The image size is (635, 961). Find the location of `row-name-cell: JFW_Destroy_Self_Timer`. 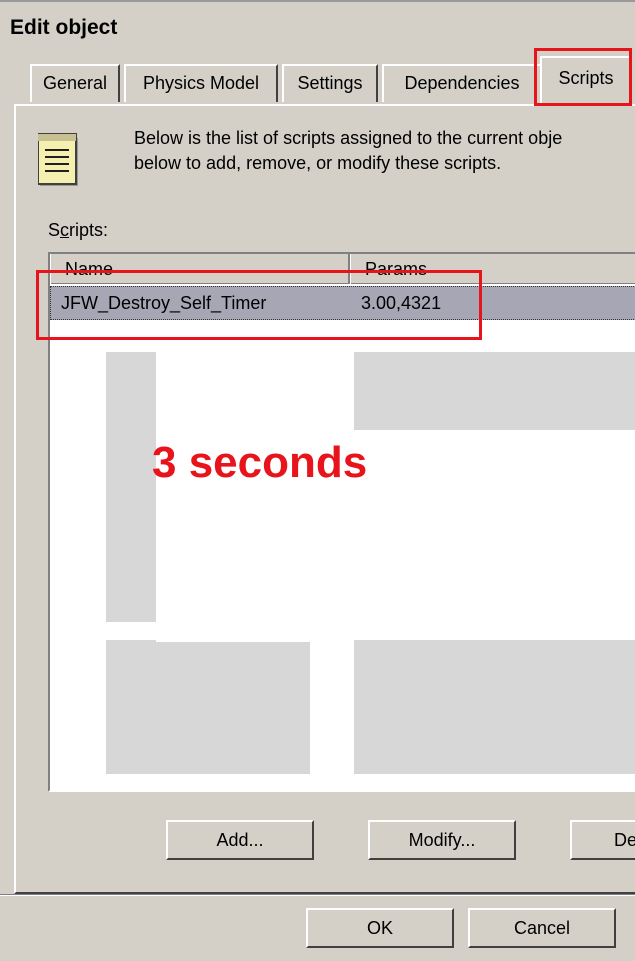

row-name-cell: JFW_Destroy_Self_Timer is located at coordinates (164, 303).